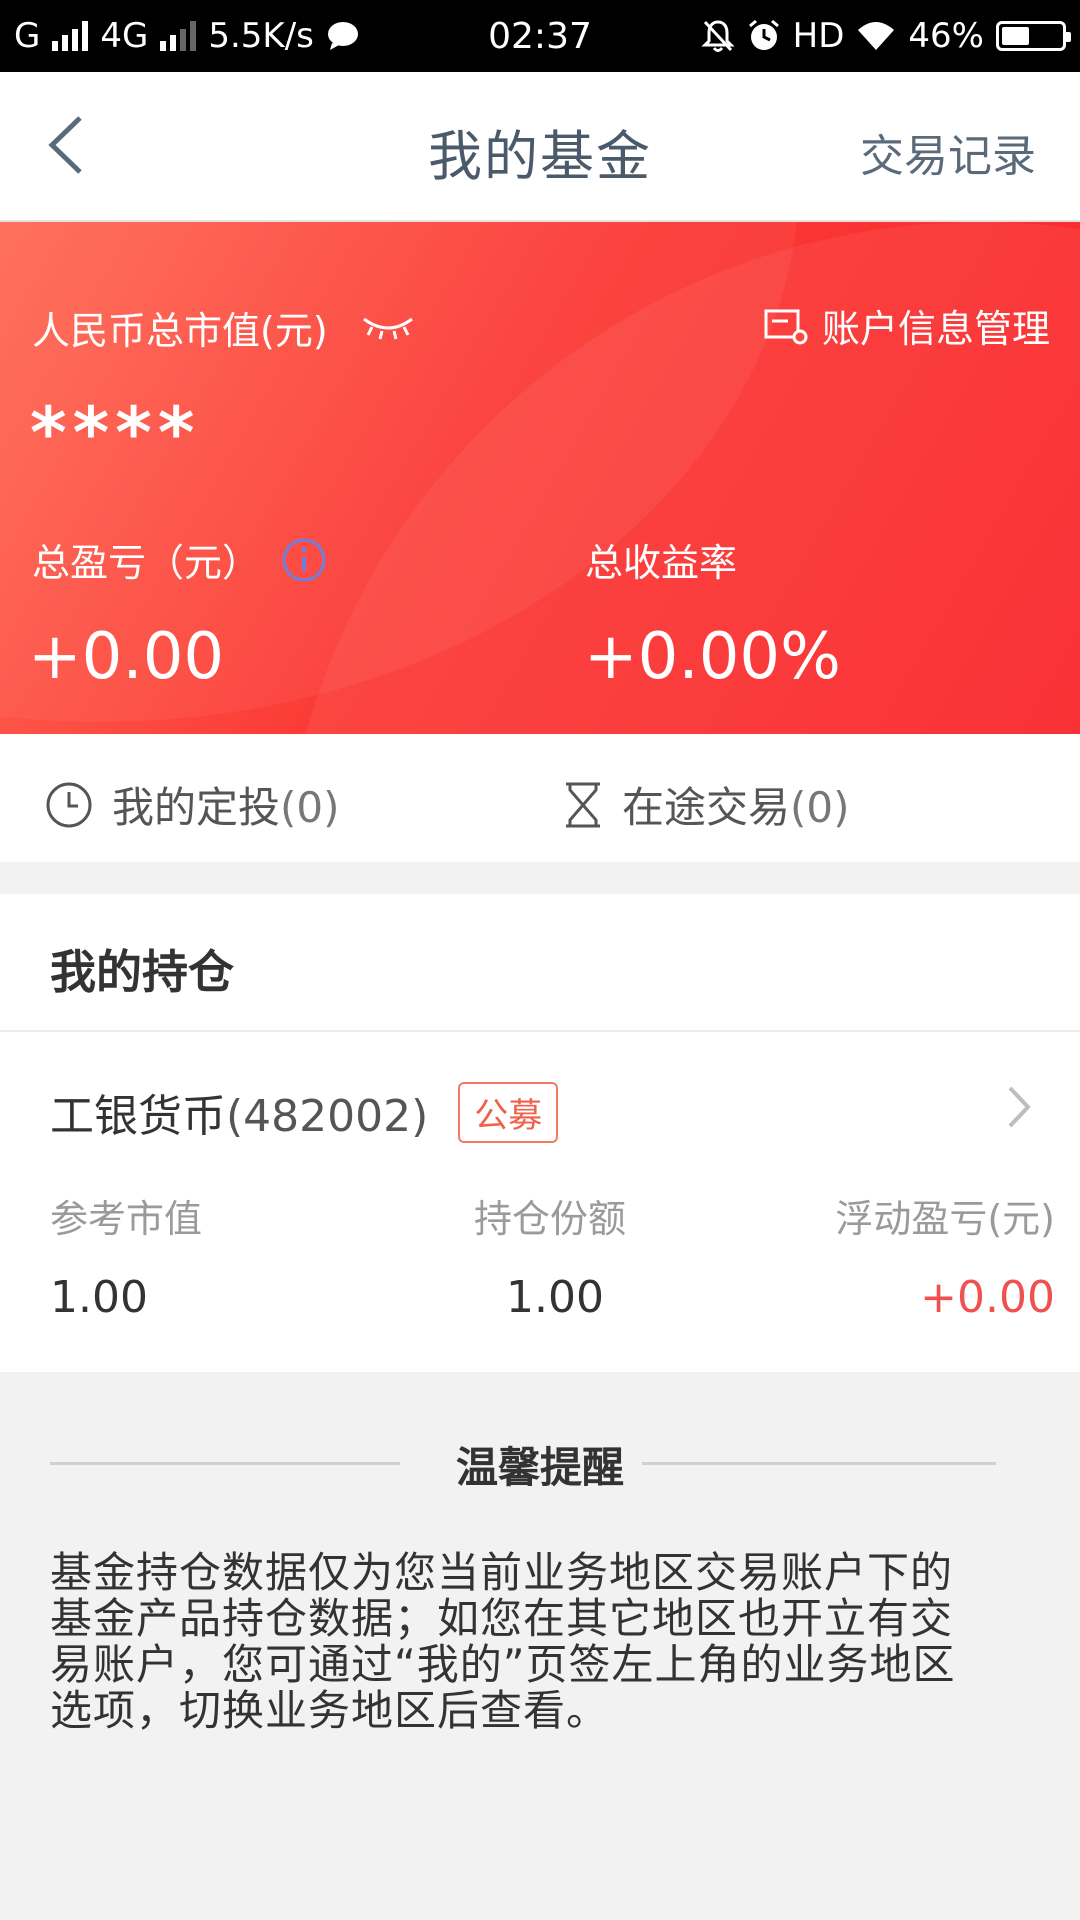  What do you see at coordinates (99, 1297) in the screenshot?
I see `ref-value: 1.00` at bounding box center [99, 1297].